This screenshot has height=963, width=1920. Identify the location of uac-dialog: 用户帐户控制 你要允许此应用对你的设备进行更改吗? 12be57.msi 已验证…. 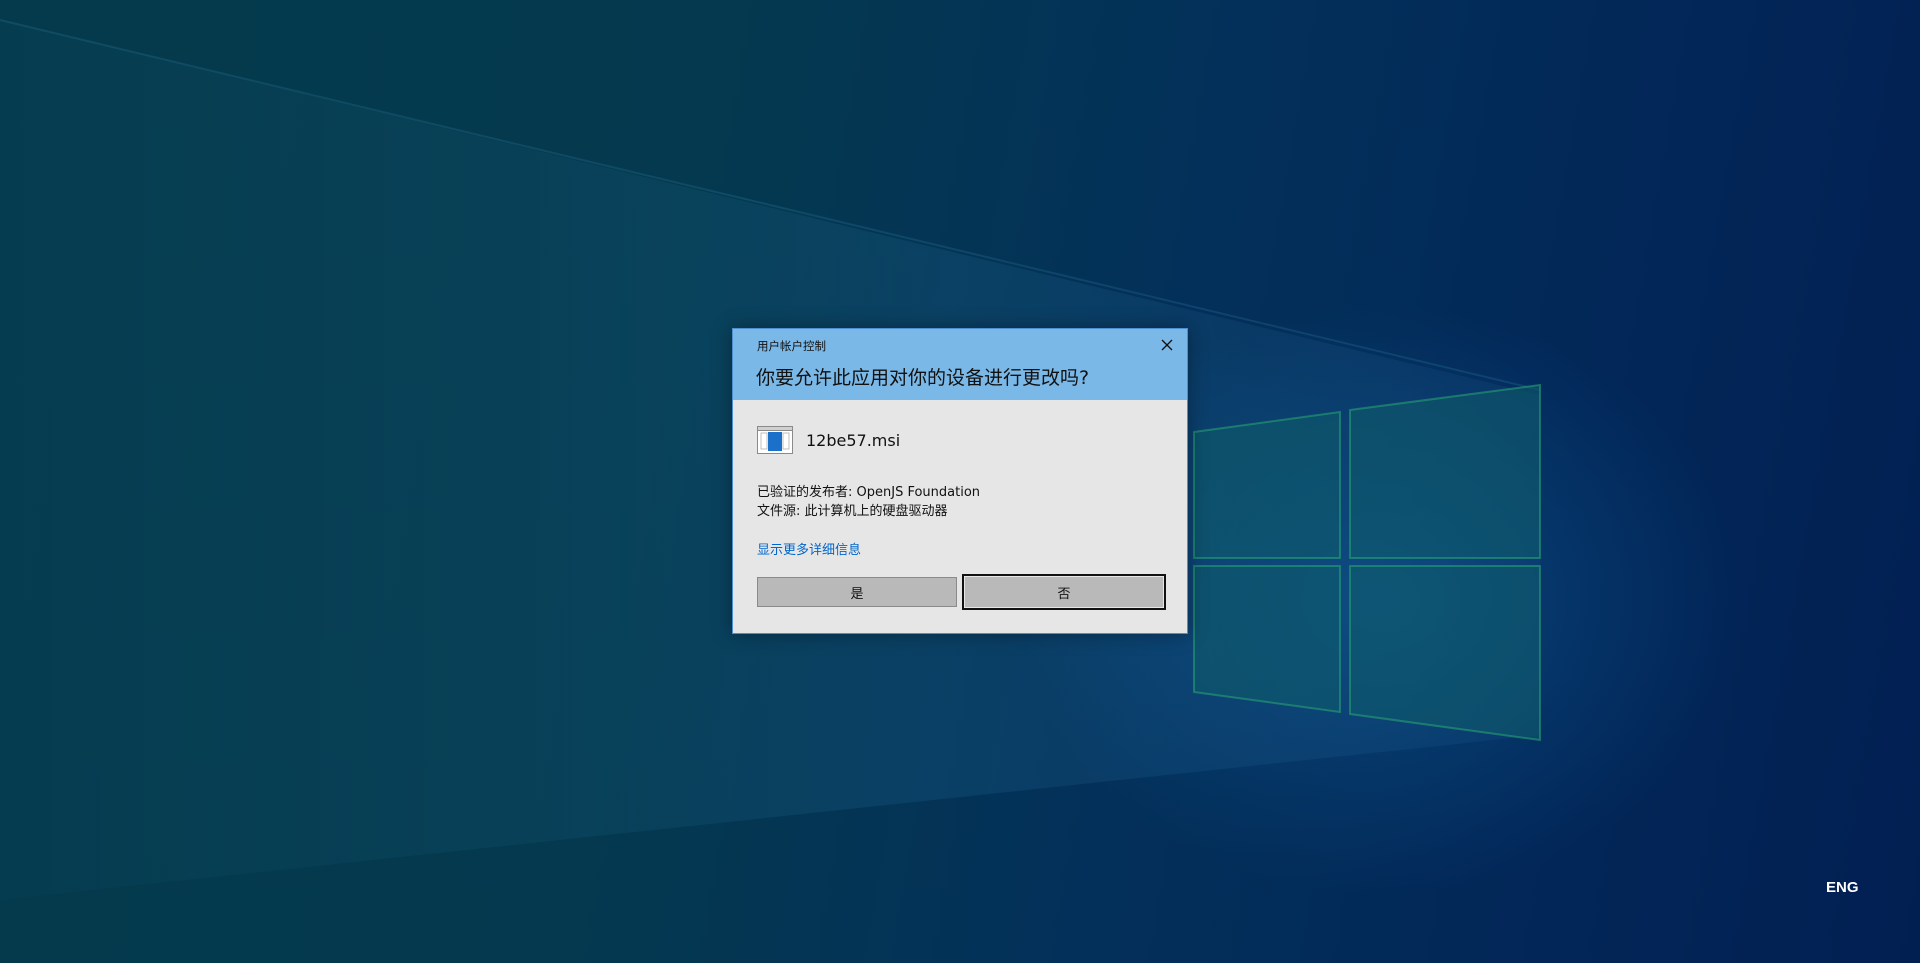
(960, 481).